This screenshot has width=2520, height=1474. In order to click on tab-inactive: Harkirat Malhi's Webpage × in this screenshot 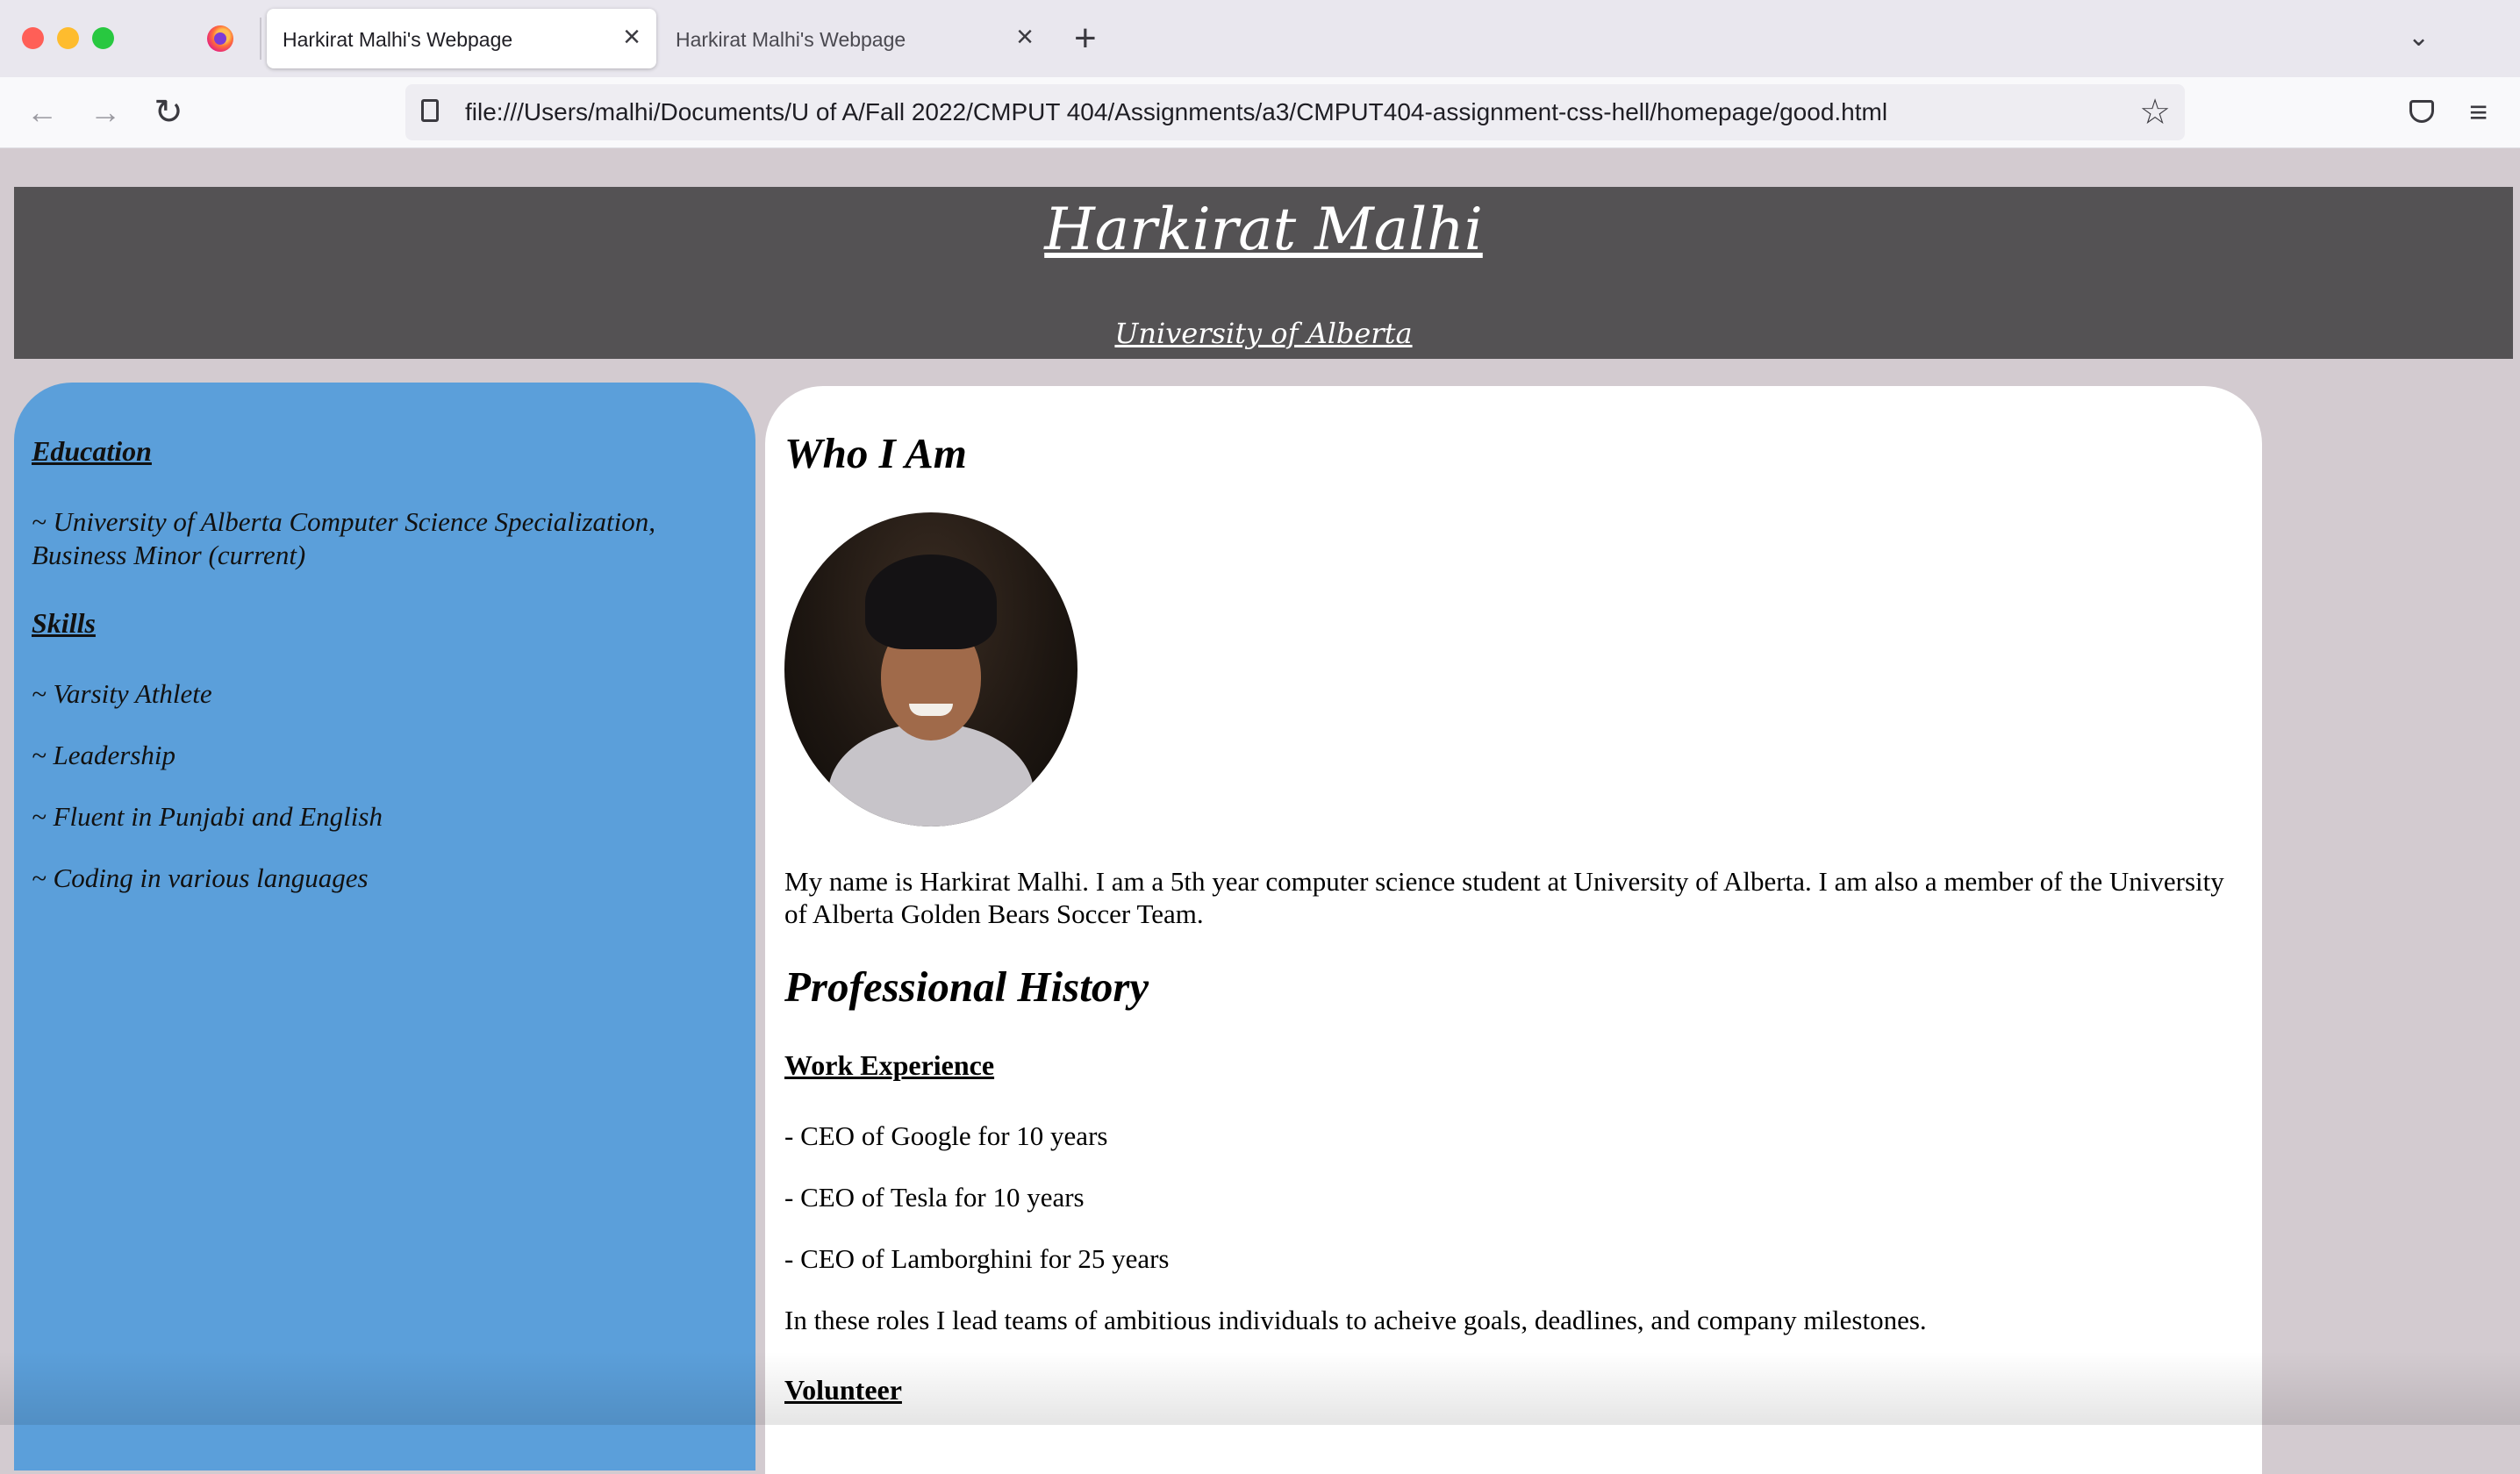, I will do `click(854, 38)`.